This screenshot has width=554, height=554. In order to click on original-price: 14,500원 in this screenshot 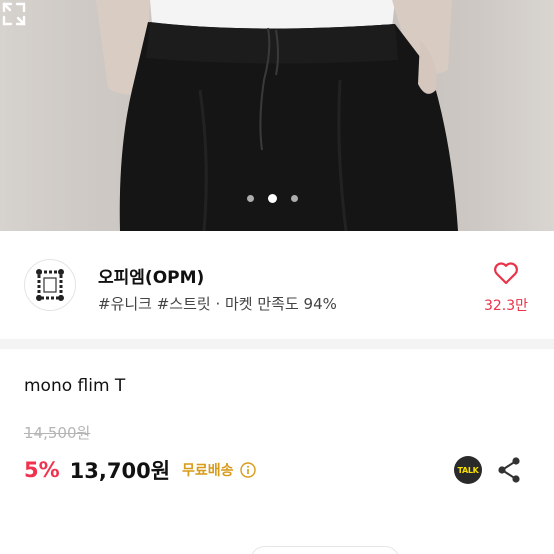, I will do `click(57, 433)`.